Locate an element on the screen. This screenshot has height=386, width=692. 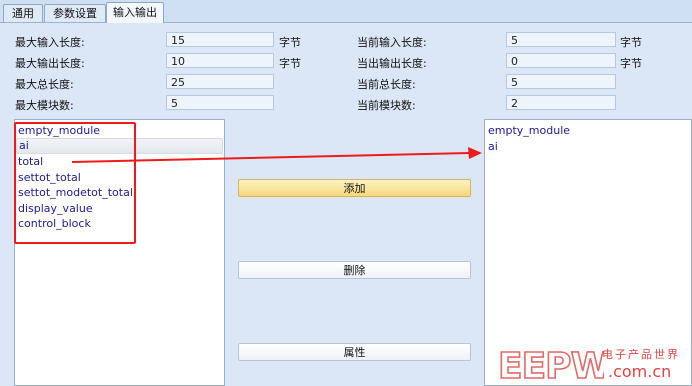
eepw-logo-icon: EEPW is located at coordinates (551, 364).